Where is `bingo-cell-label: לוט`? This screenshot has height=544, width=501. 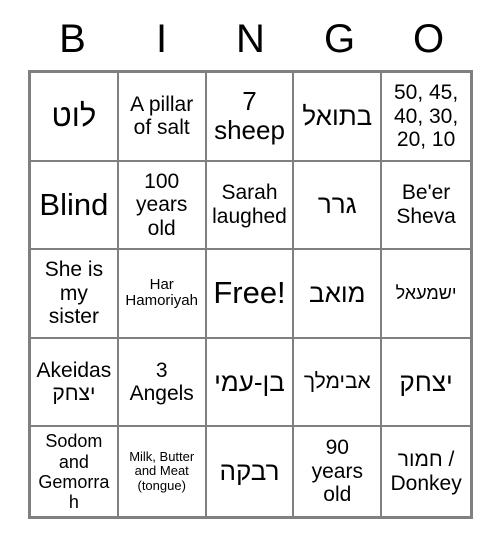 bingo-cell-label: לוט is located at coordinates (74, 115).